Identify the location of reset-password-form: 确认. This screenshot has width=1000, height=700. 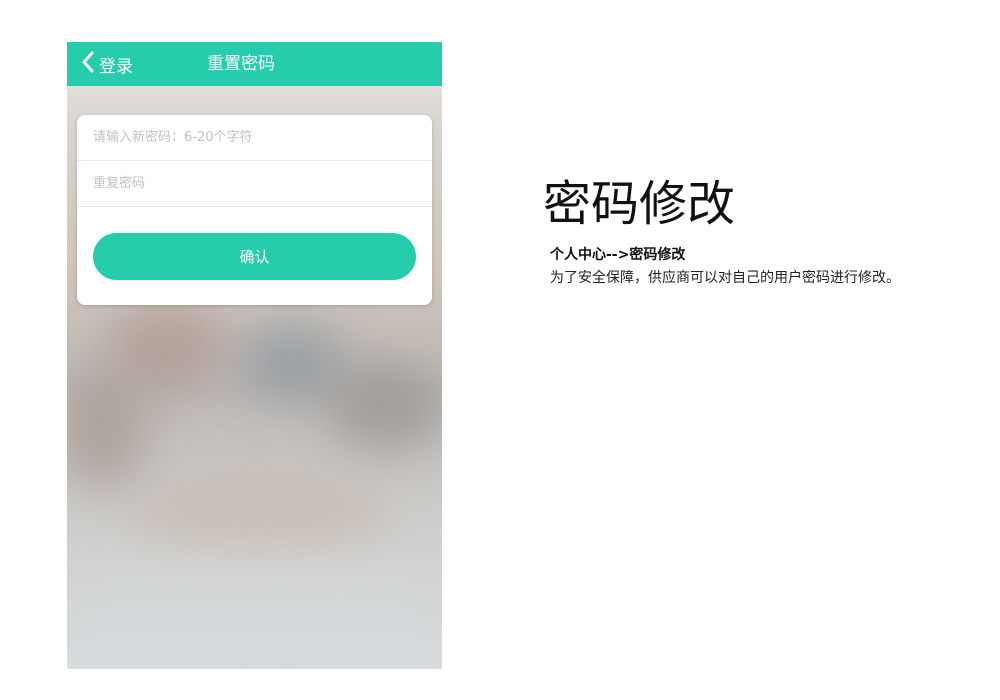
(254, 210).